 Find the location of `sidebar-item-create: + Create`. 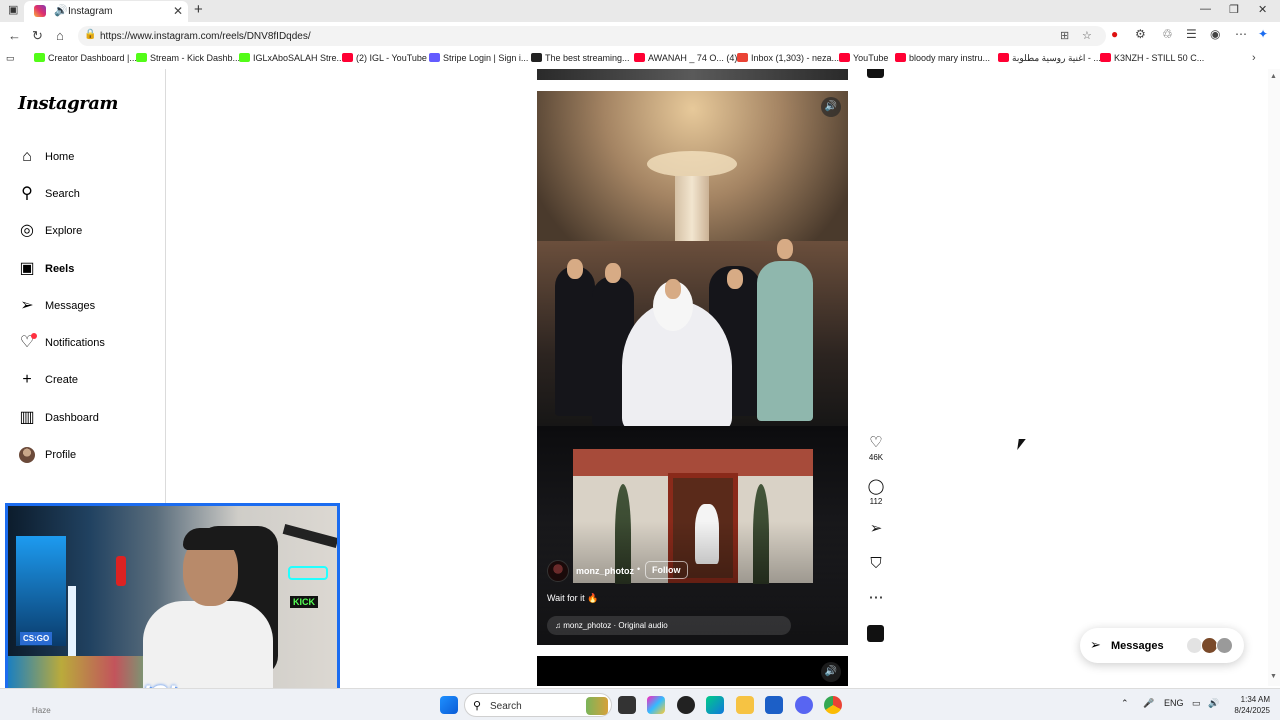

sidebar-item-create: + Create is located at coordinates (88, 382).